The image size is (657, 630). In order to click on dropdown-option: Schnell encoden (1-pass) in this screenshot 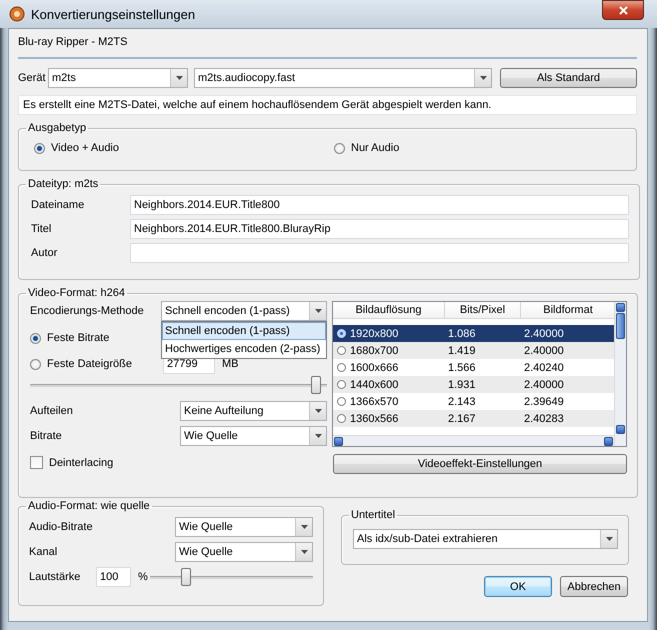, I will do `click(244, 331)`.